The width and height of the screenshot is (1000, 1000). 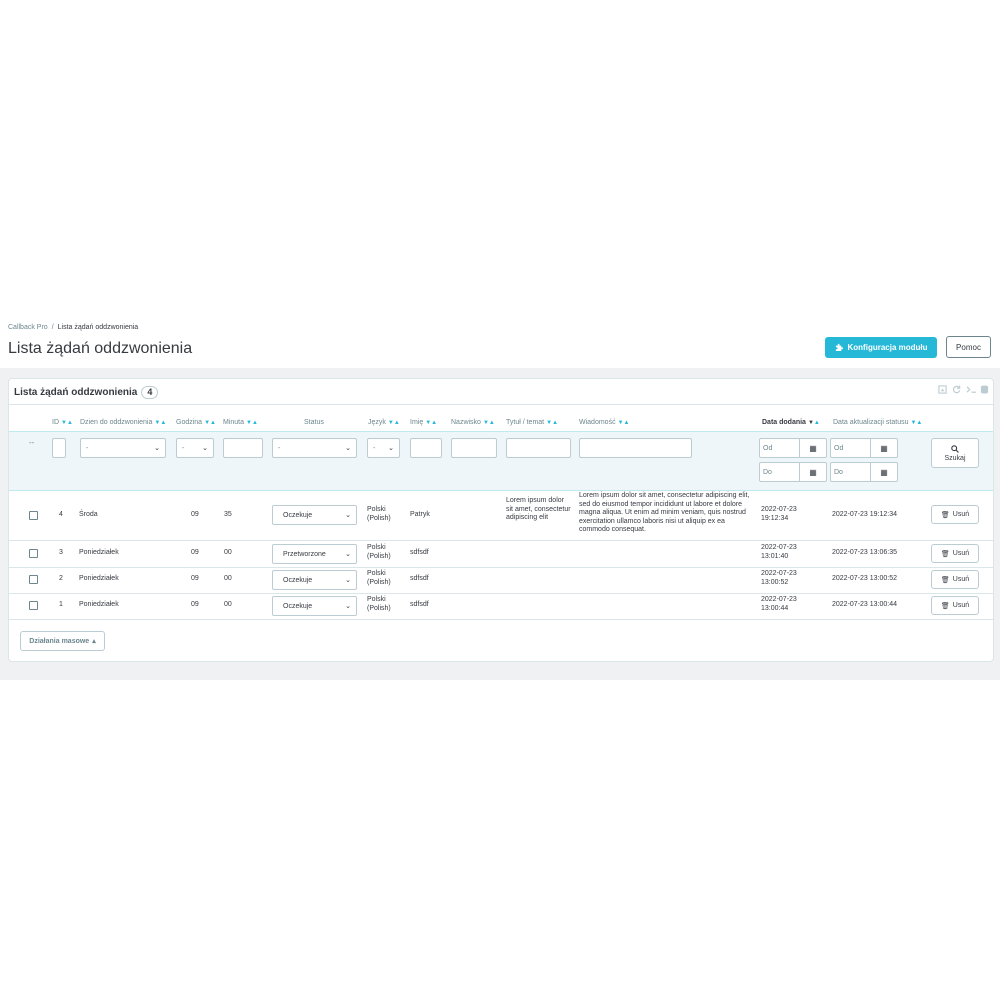 I want to click on col-status: Status, so click(x=314, y=422).